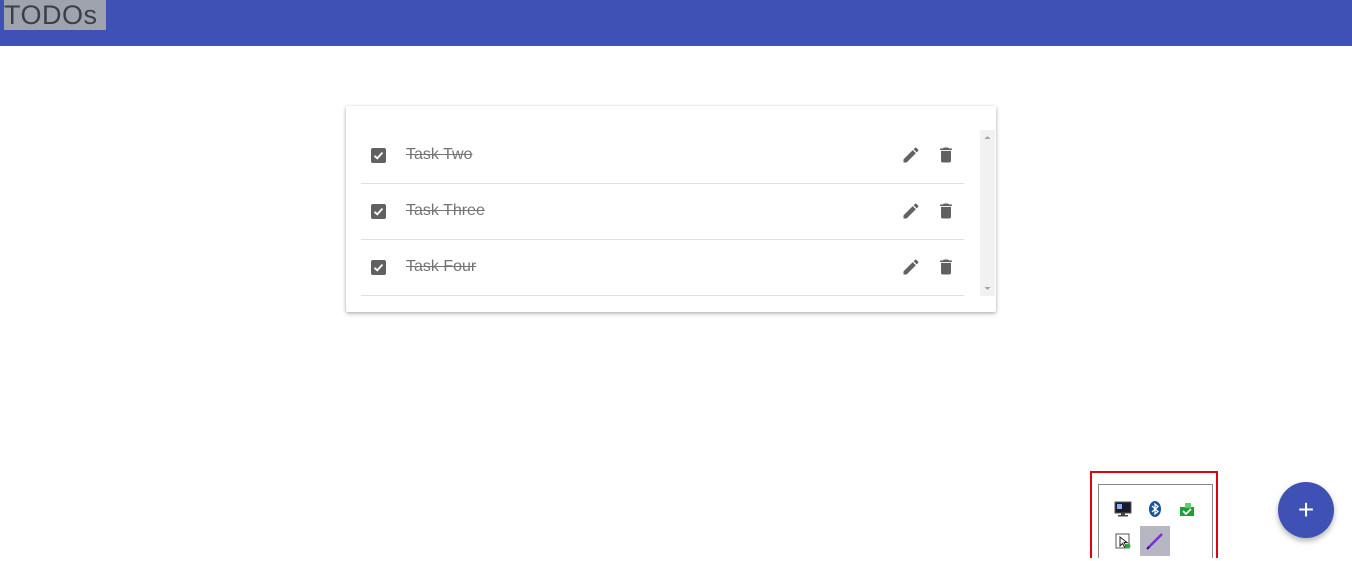 This screenshot has height=561, width=1352. What do you see at coordinates (662, 268) in the screenshot?
I see `todo-item: Task Four` at bounding box center [662, 268].